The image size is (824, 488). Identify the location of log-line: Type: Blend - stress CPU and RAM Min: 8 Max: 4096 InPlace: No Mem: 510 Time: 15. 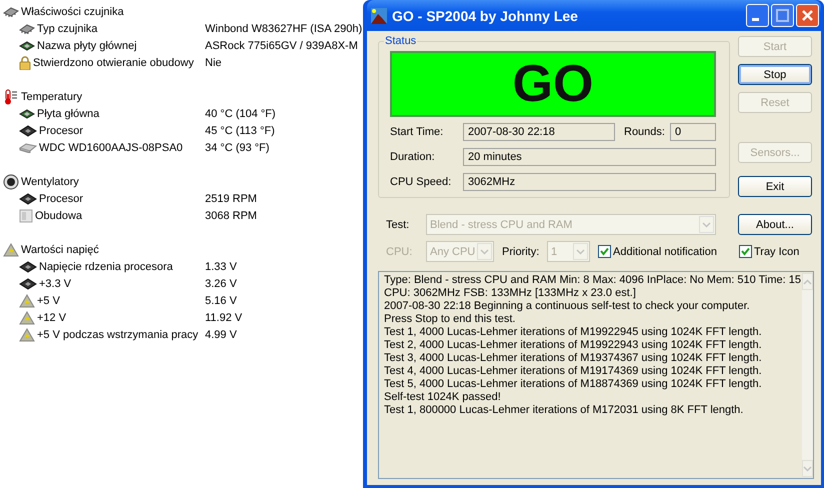
(592, 280).